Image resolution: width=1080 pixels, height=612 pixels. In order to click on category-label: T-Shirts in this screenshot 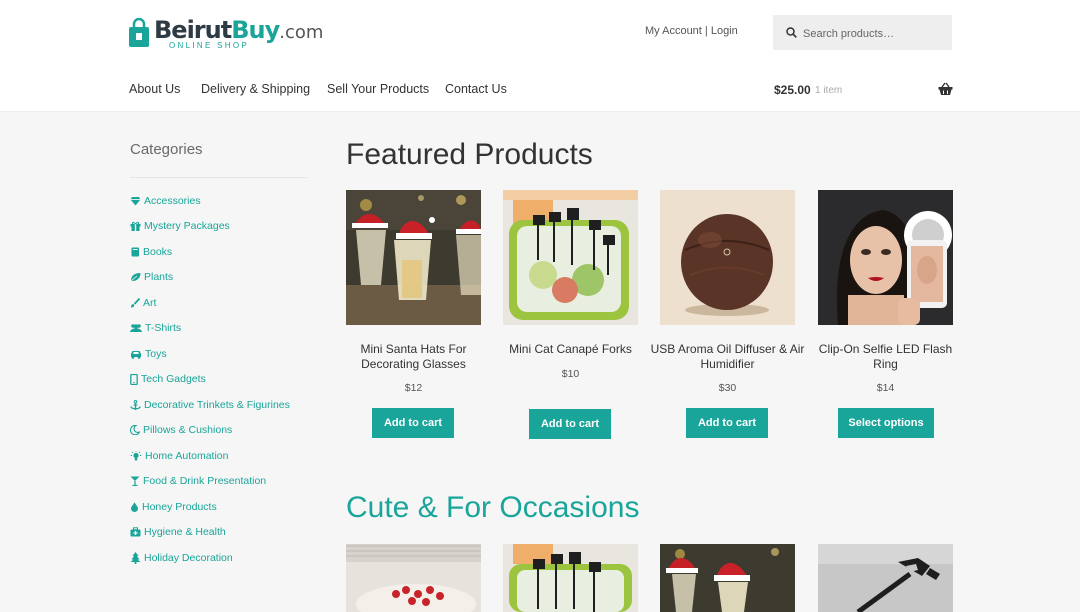, I will do `click(163, 328)`.